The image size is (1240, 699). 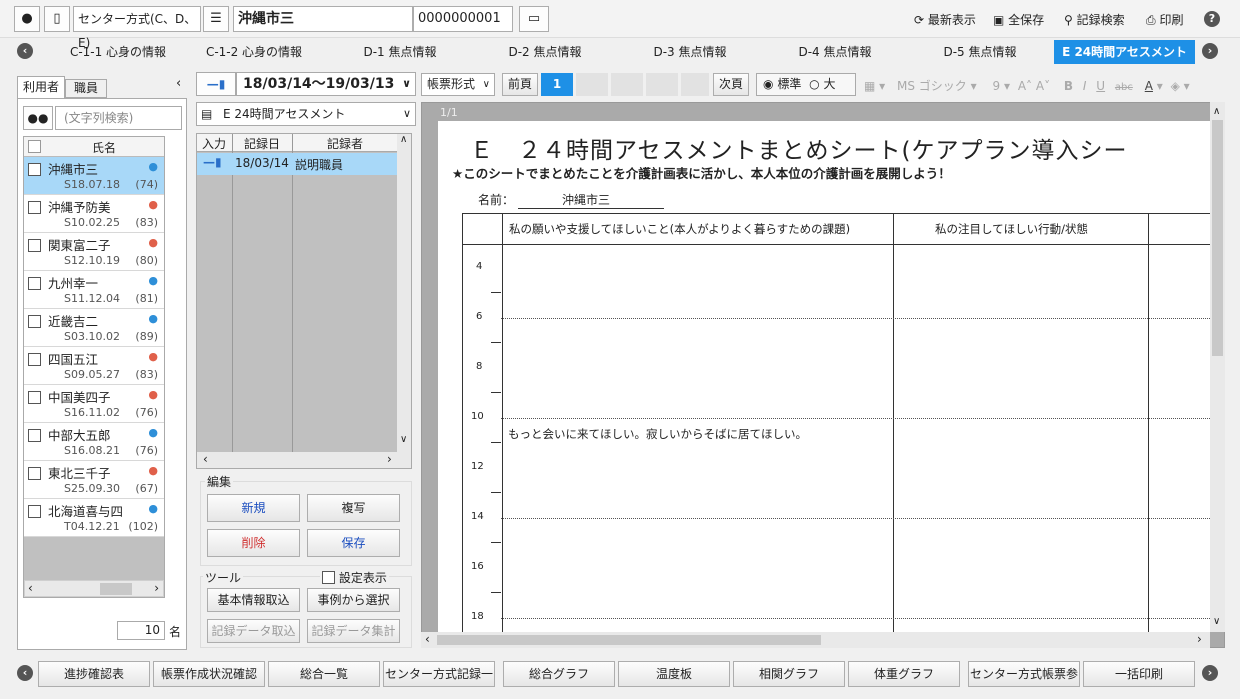 I want to click on center-record-list-button: センター方式記録一, so click(x=439, y=674).